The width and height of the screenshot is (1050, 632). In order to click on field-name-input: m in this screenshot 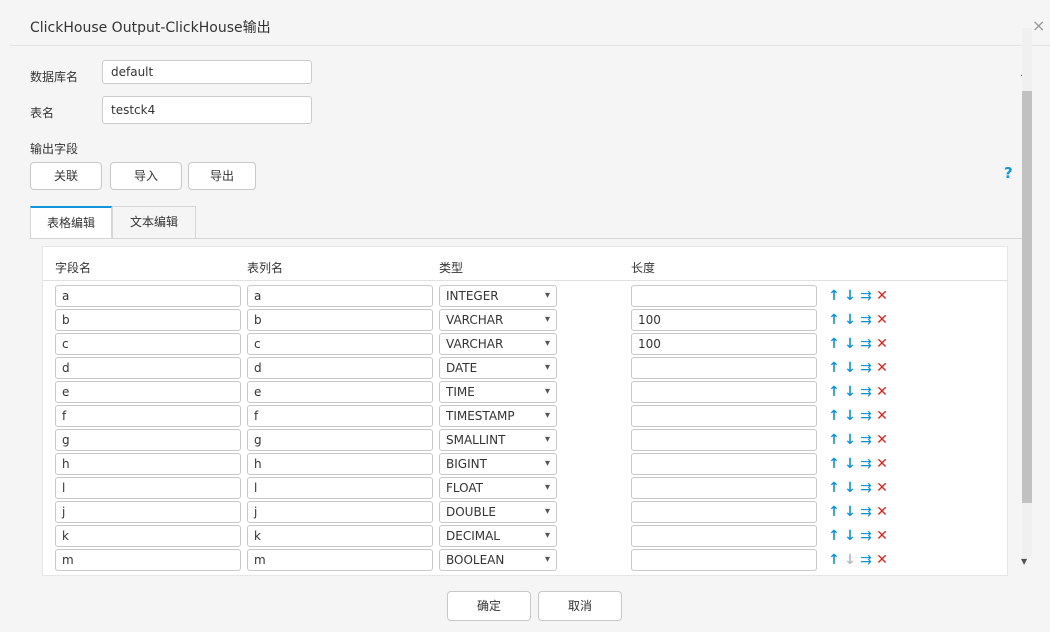, I will do `click(148, 560)`.